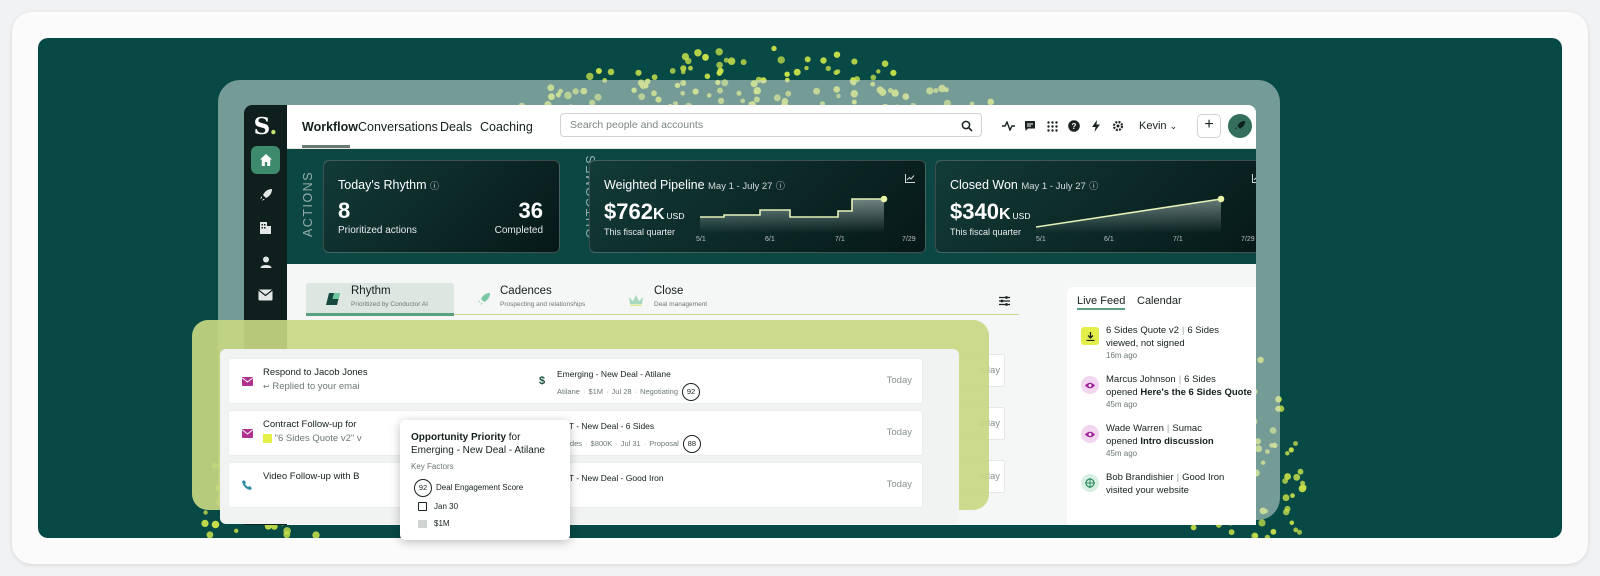 The width and height of the screenshot is (1600, 576). Describe the element at coordinates (543, 304) in the screenshot. I see `tab-cadences-subtitle: Prospecting and relationships` at that location.